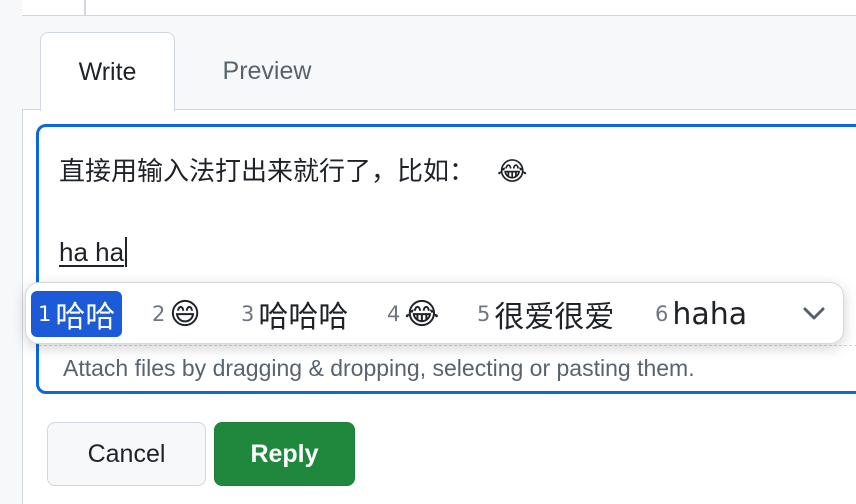 The height and width of the screenshot is (504, 856). I want to click on candidate-number: 5, so click(484, 314).